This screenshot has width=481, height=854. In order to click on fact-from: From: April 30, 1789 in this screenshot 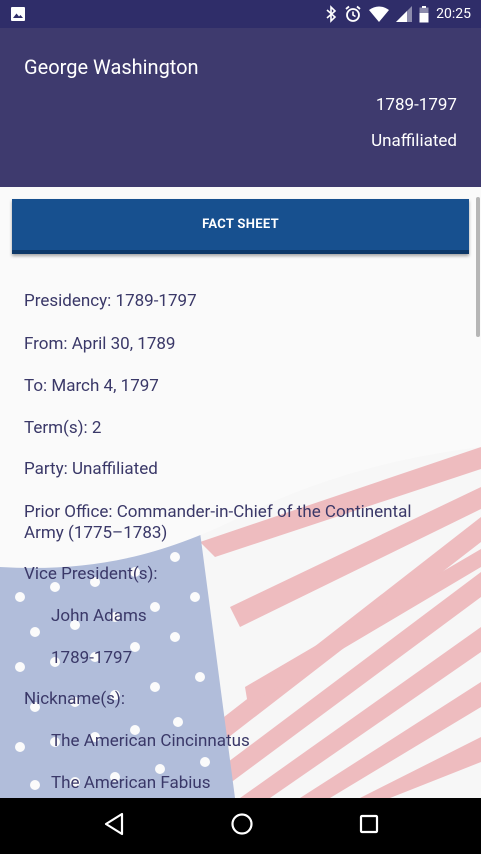, I will do `click(100, 344)`.